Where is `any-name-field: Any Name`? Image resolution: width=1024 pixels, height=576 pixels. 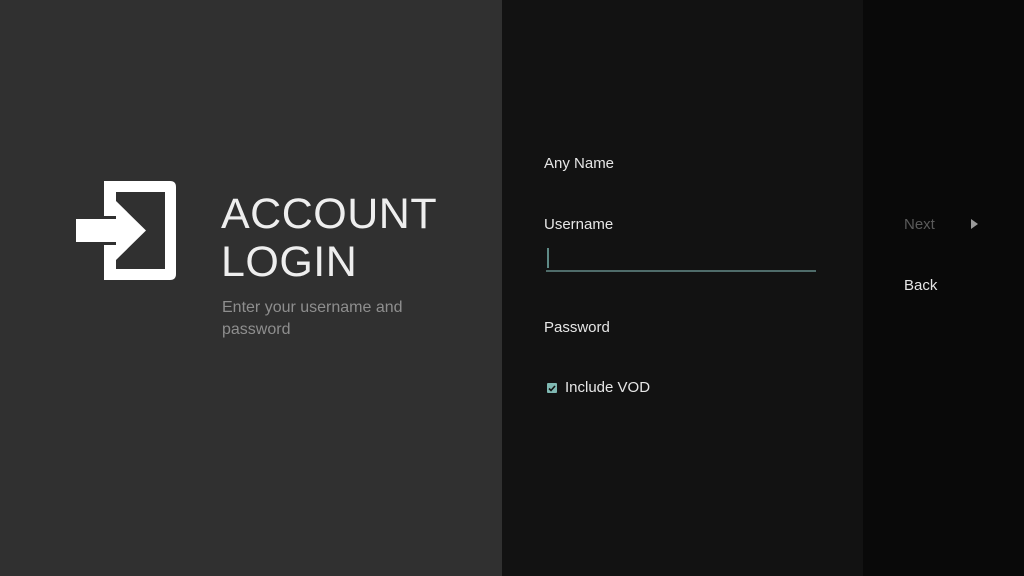 any-name-field: Any Name is located at coordinates (579, 164).